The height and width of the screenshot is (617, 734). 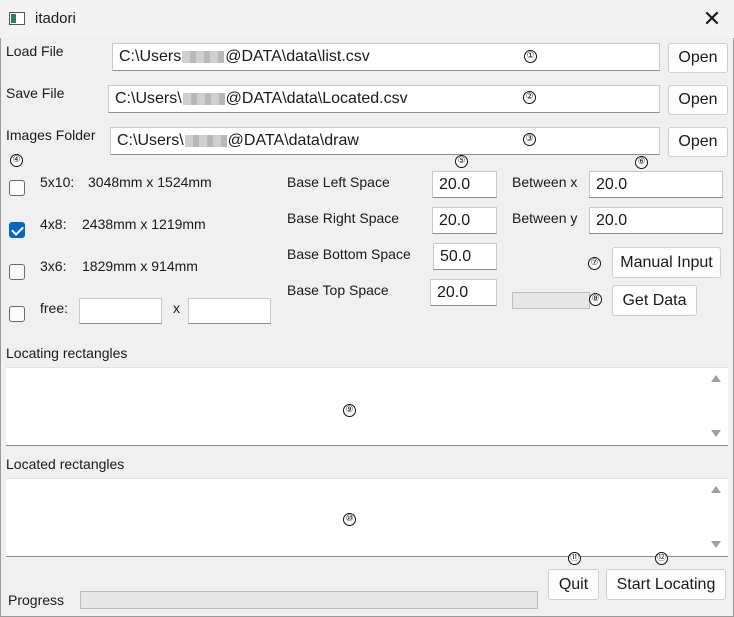 I want to click on located-rectangles-list, so click(x=367, y=517).